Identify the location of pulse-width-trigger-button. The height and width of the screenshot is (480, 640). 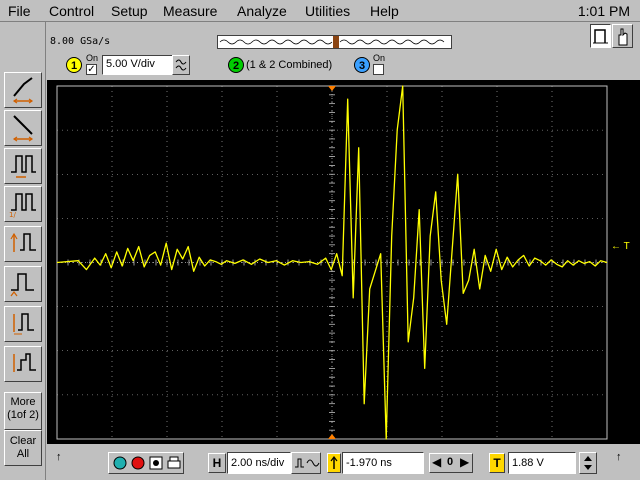
(23, 166).